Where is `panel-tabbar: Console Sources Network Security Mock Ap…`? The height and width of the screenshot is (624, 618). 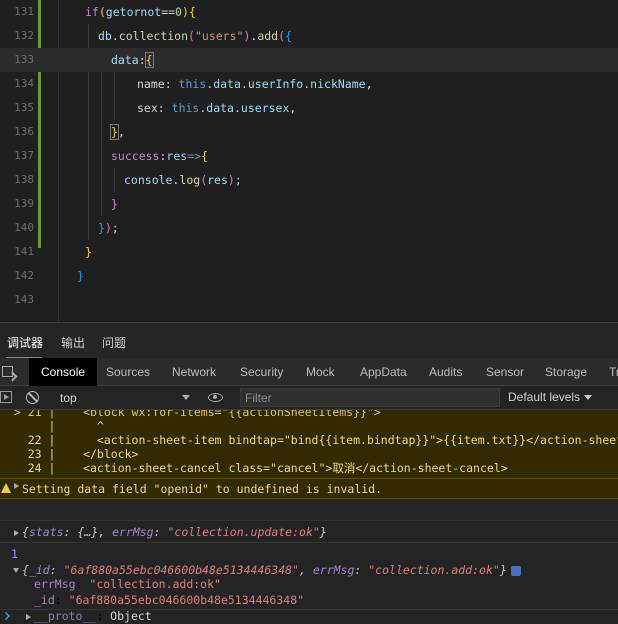 panel-tabbar: Console Sources Network Security Mock Ap… is located at coordinates (309, 372).